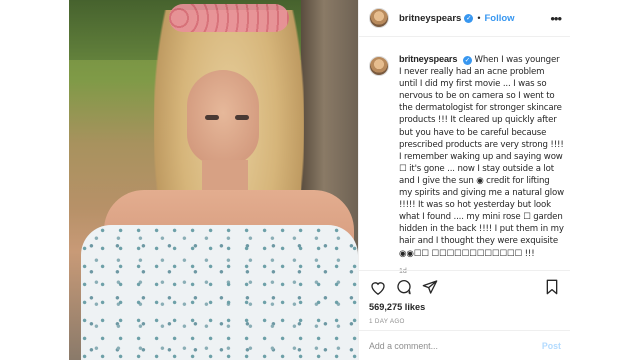 This screenshot has height=360, width=640. I want to click on caption-username: britneyspears, so click(428, 59).